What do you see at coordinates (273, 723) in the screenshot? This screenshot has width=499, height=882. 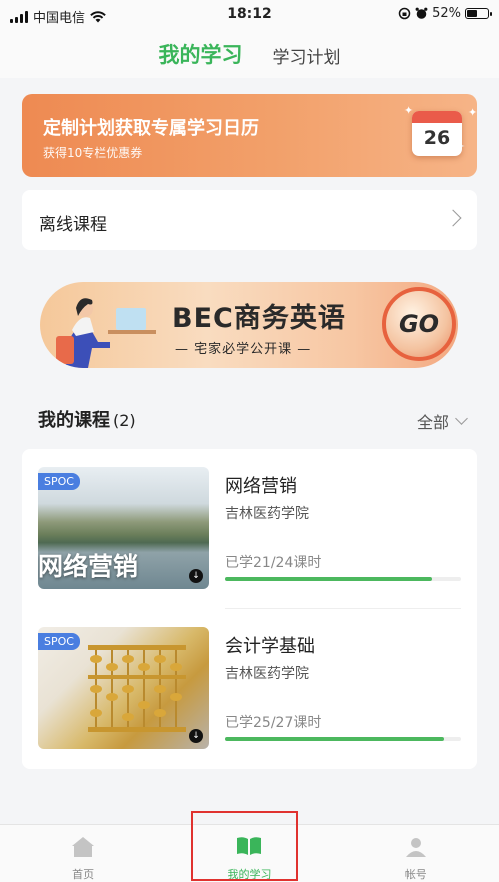 I see `course-progress-text: 已学25/27课时` at bounding box center [273, 723].